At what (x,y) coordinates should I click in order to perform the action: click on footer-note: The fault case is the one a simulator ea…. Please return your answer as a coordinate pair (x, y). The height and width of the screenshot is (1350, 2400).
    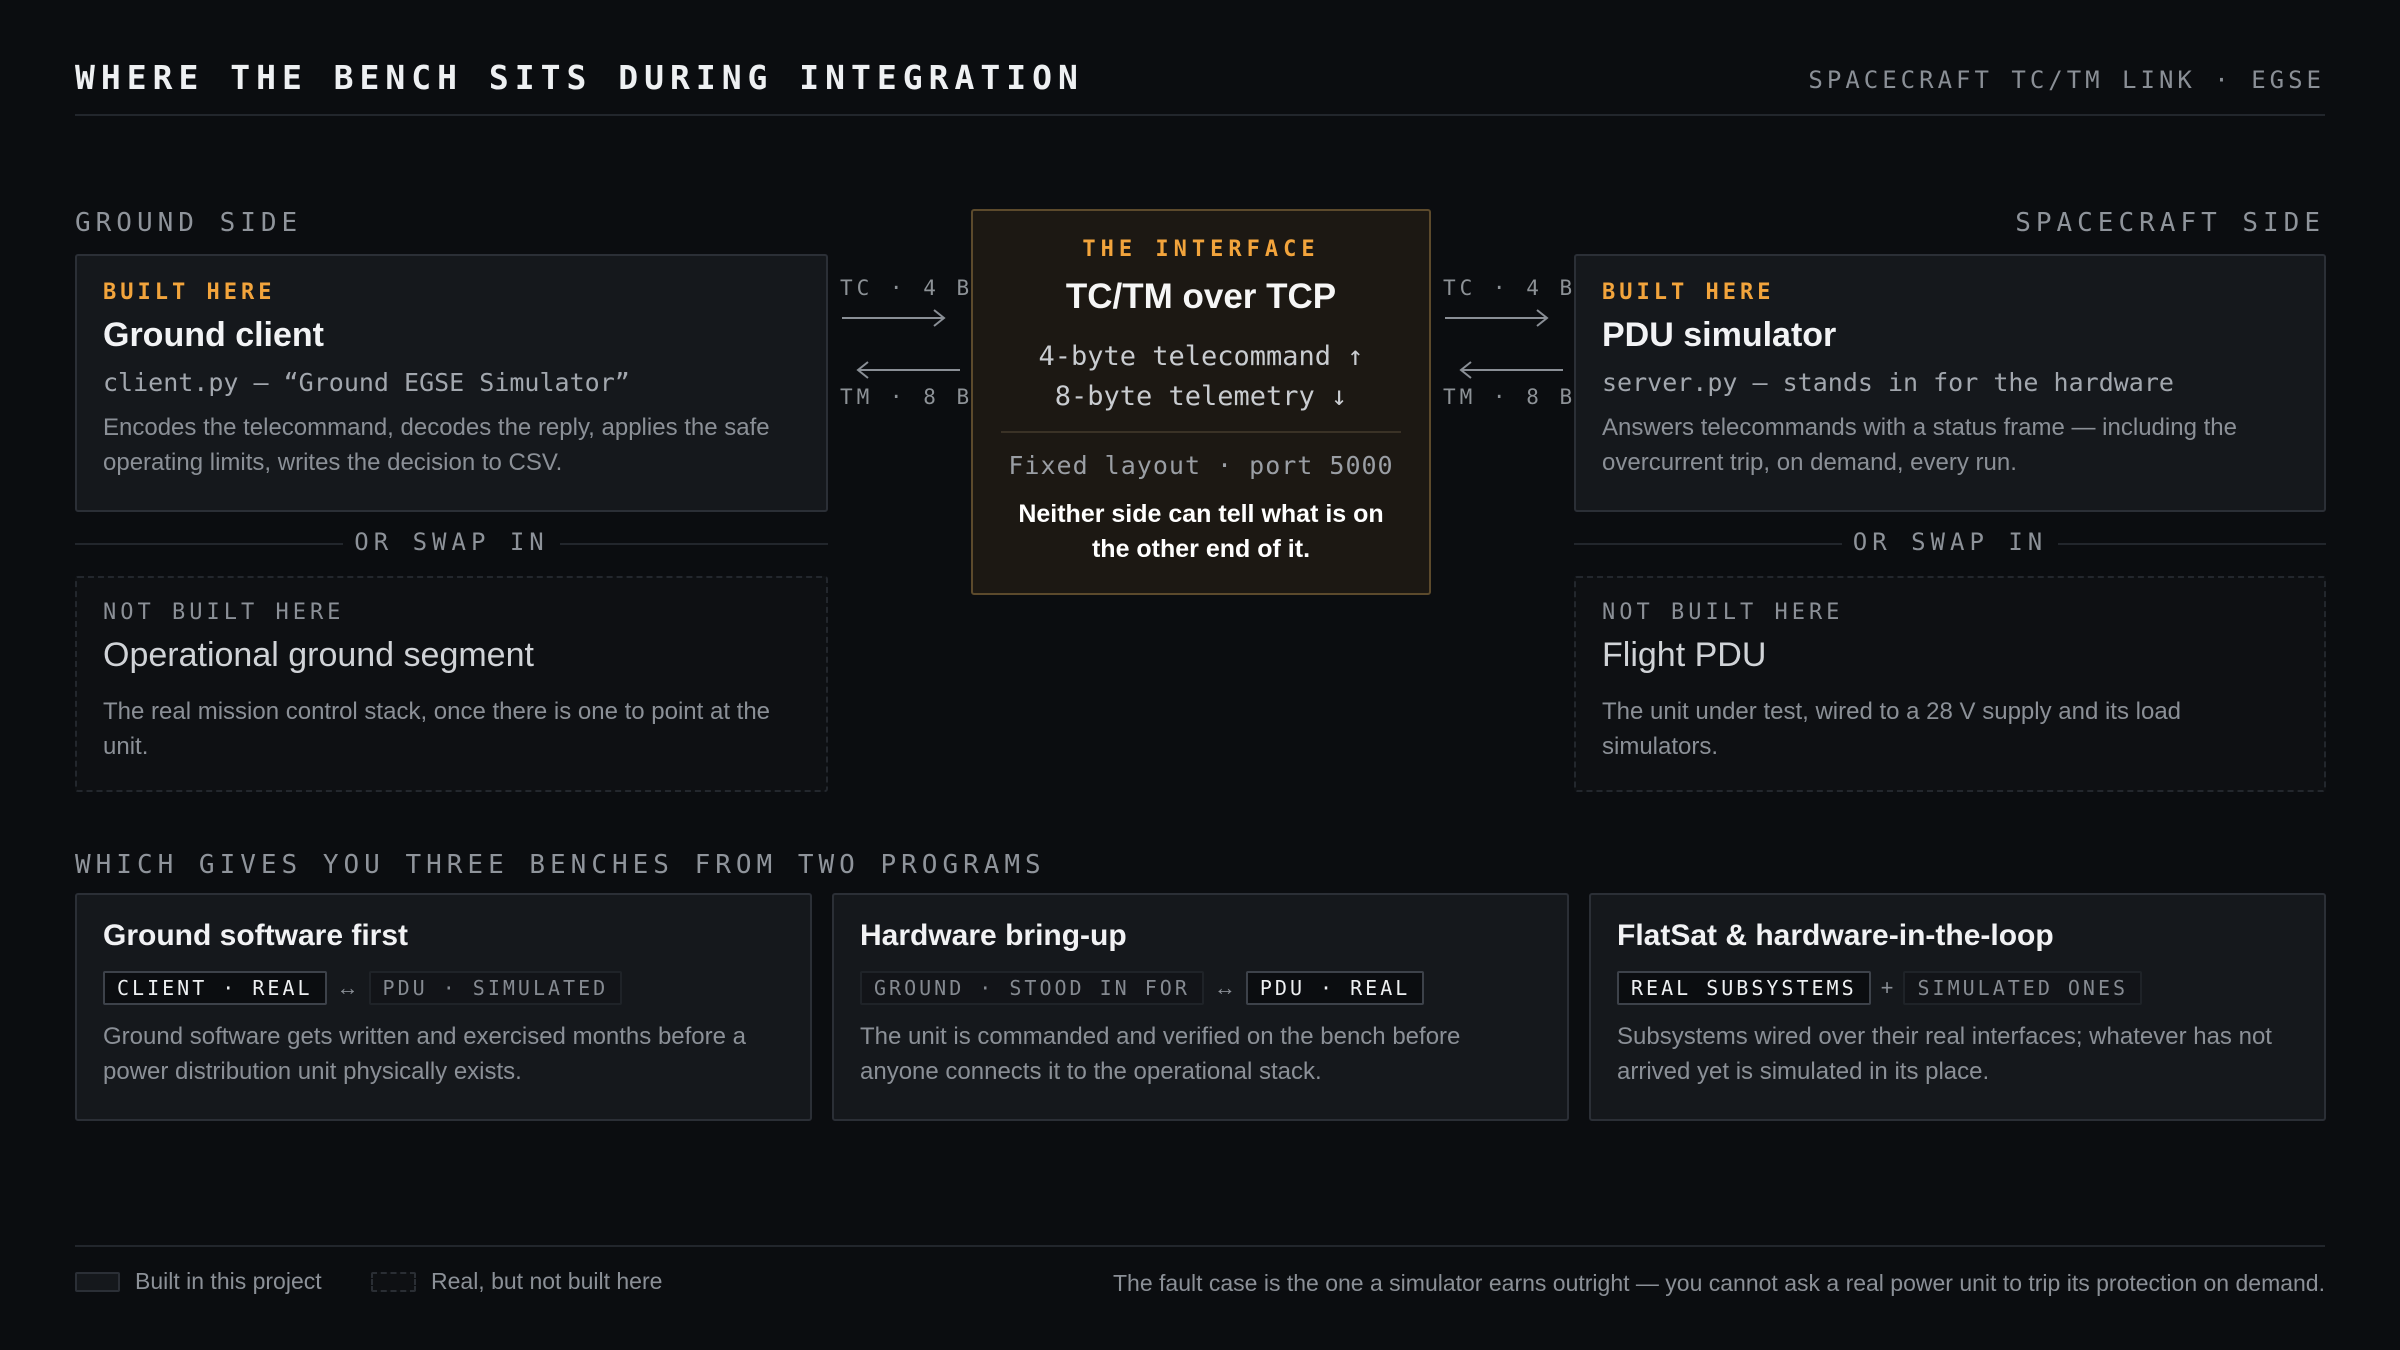
    Looking at the image, I should click on (1719, 1283).